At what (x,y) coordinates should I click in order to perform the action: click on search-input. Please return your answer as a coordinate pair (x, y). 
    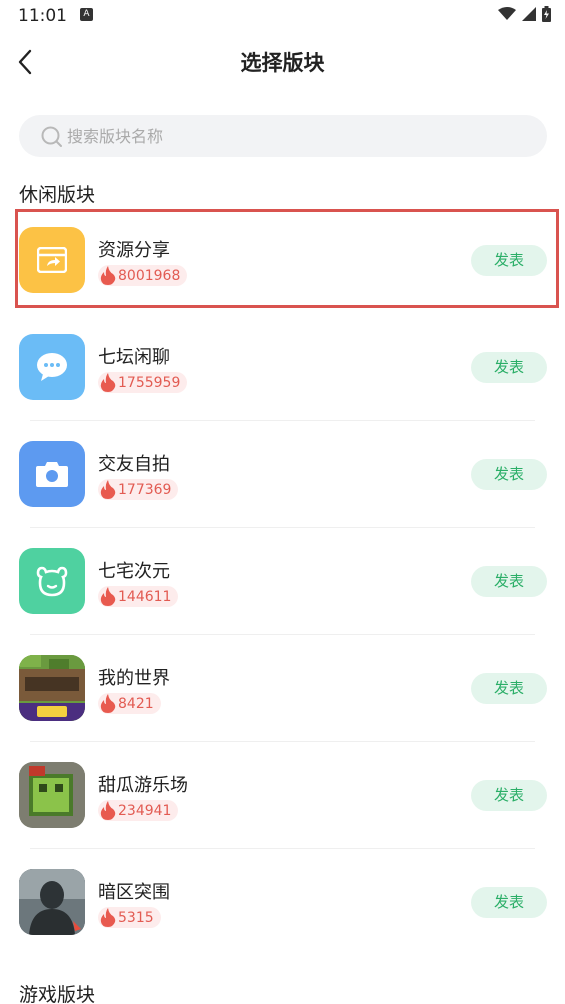
    Looking at the image, I should click on (292, 136).